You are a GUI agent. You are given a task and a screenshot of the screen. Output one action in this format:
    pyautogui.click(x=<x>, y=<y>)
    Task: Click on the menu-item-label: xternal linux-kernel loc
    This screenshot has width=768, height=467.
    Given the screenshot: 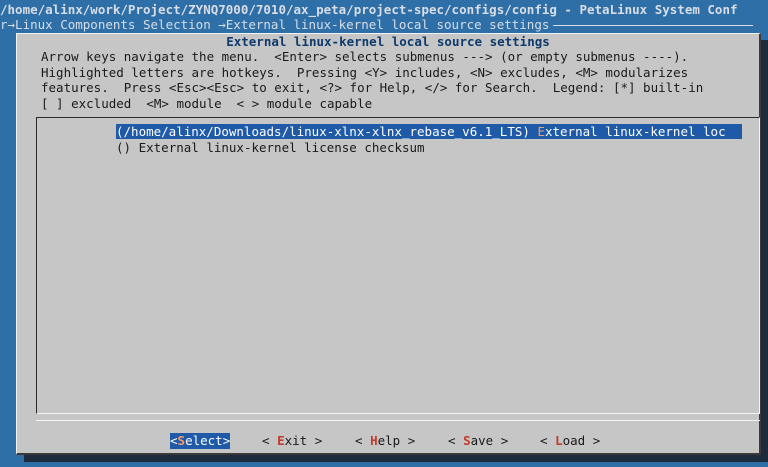 What is the action you would take?
    pyautogui.click(x=635, y=131)
    